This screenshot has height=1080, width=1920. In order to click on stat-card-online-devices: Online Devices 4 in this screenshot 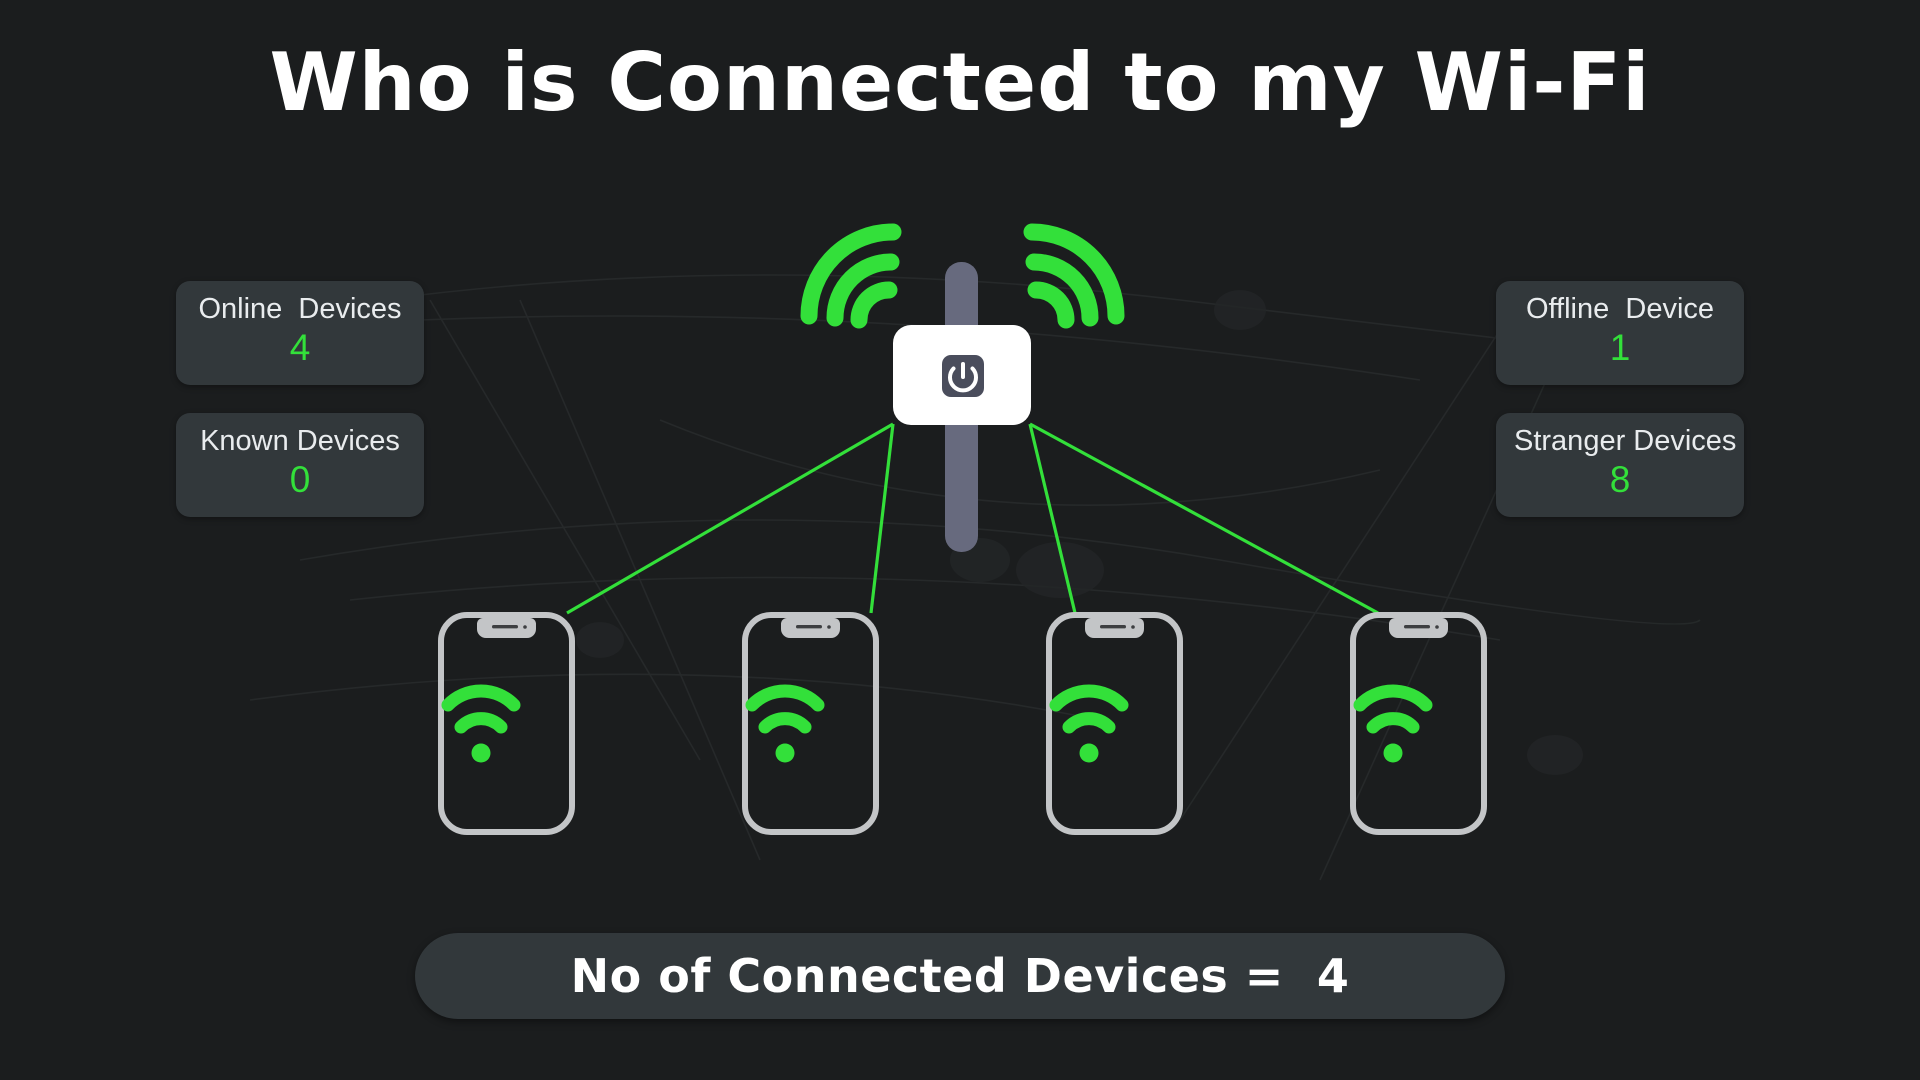, I will do `click(300, 333)`.